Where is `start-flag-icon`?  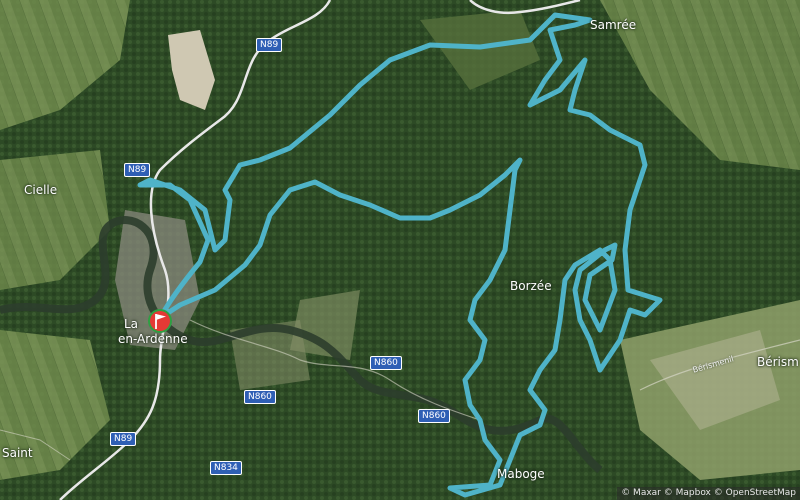 start-flag-icon is located at coordinates (160, 321).